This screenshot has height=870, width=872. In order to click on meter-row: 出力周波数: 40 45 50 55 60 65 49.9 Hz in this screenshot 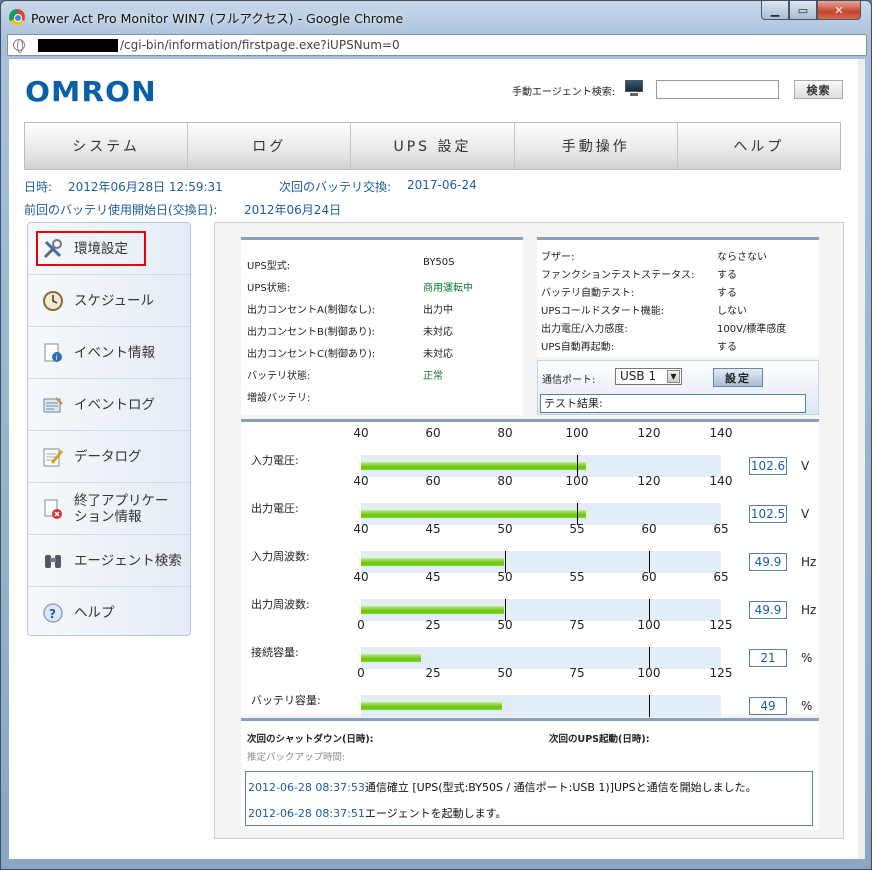, I will do `click(530, 595)`.